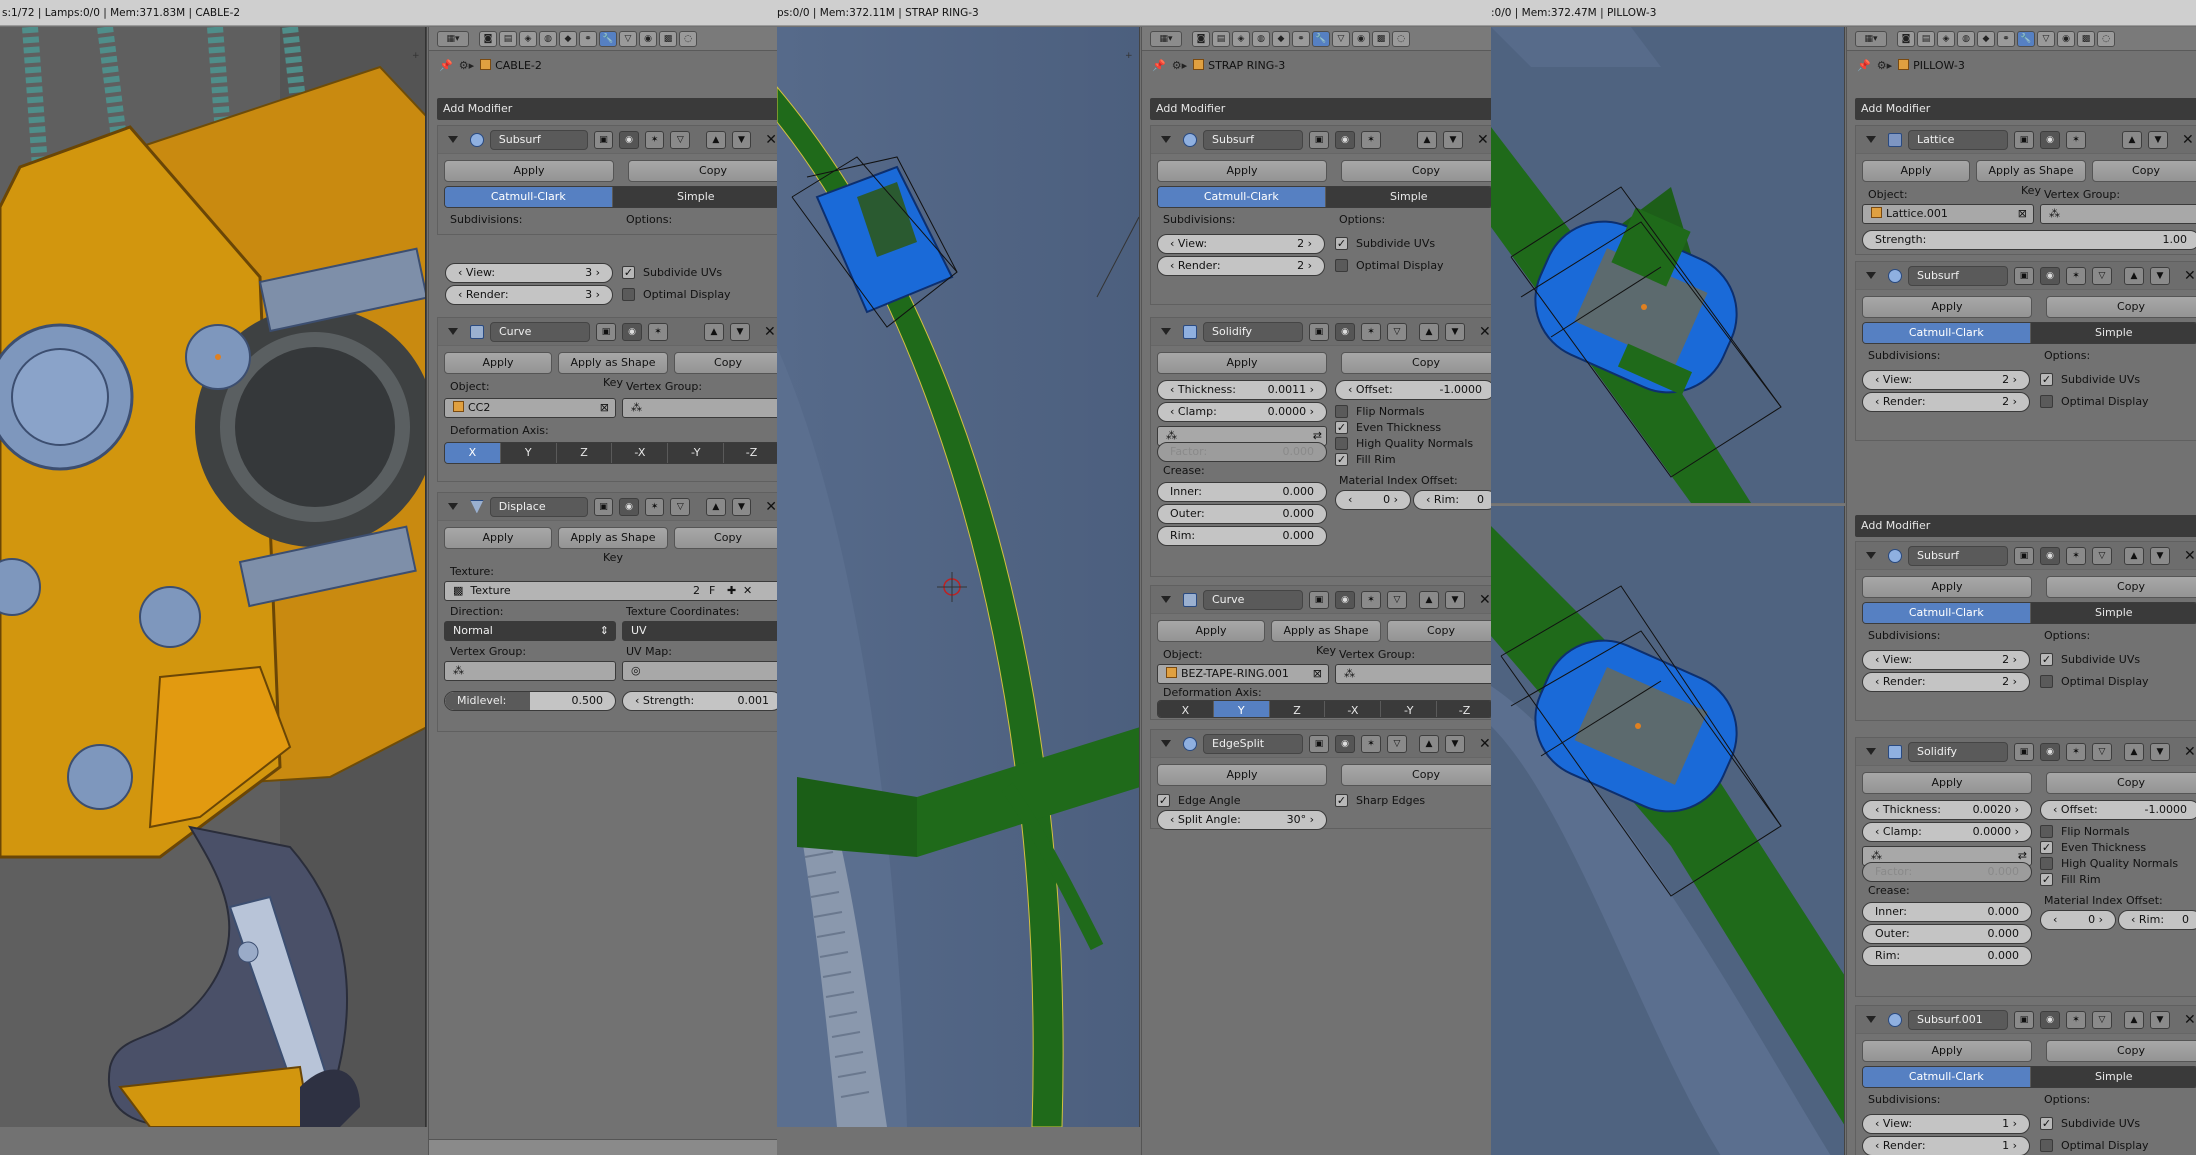 This screenshot has height=1155, width=2196. What do you see at coordinates (2093, 847) in the screenshot?
I see `even-thickness-checkbox: ✓ Even Thickness` at bounding box center [2093, 847].